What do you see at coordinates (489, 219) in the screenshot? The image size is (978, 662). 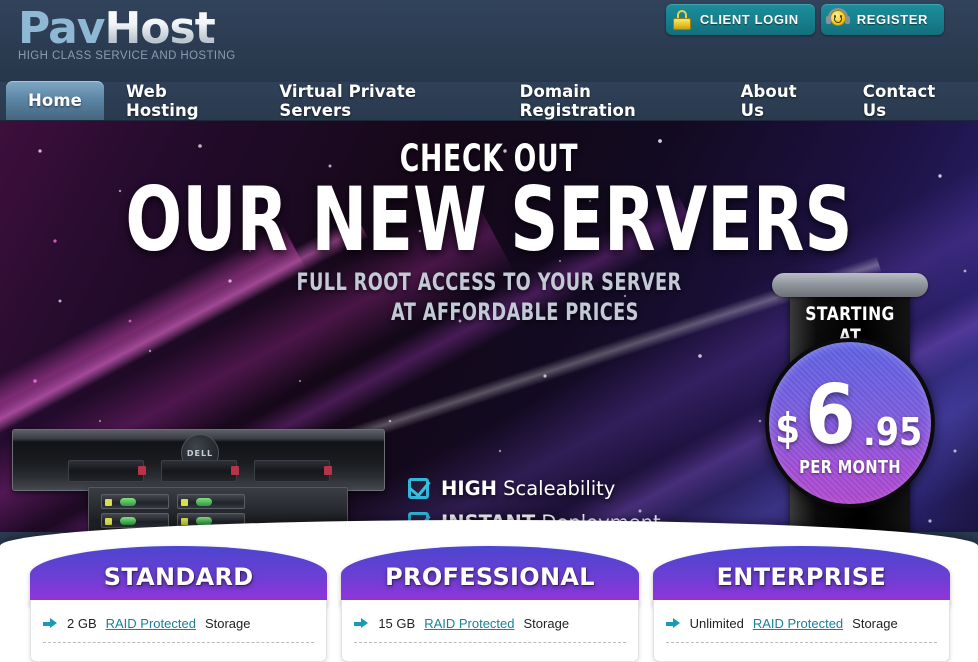 I see `hero-headline: OUR NEW SERVERS` at bounding box center [489, 219].